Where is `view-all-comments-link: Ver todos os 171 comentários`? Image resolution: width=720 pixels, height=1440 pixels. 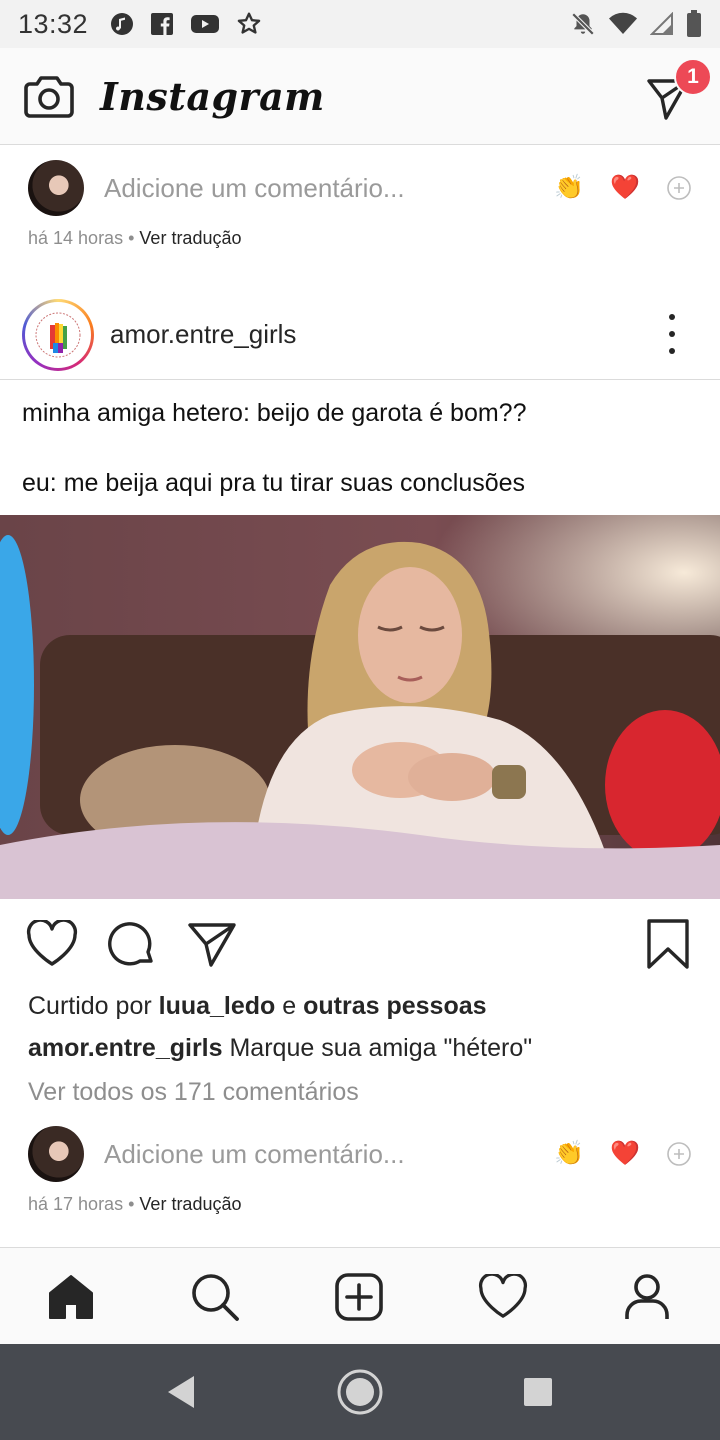 view-all-comments-link: Ver todos os 171 comentários is located at coordinates (193, 1092).